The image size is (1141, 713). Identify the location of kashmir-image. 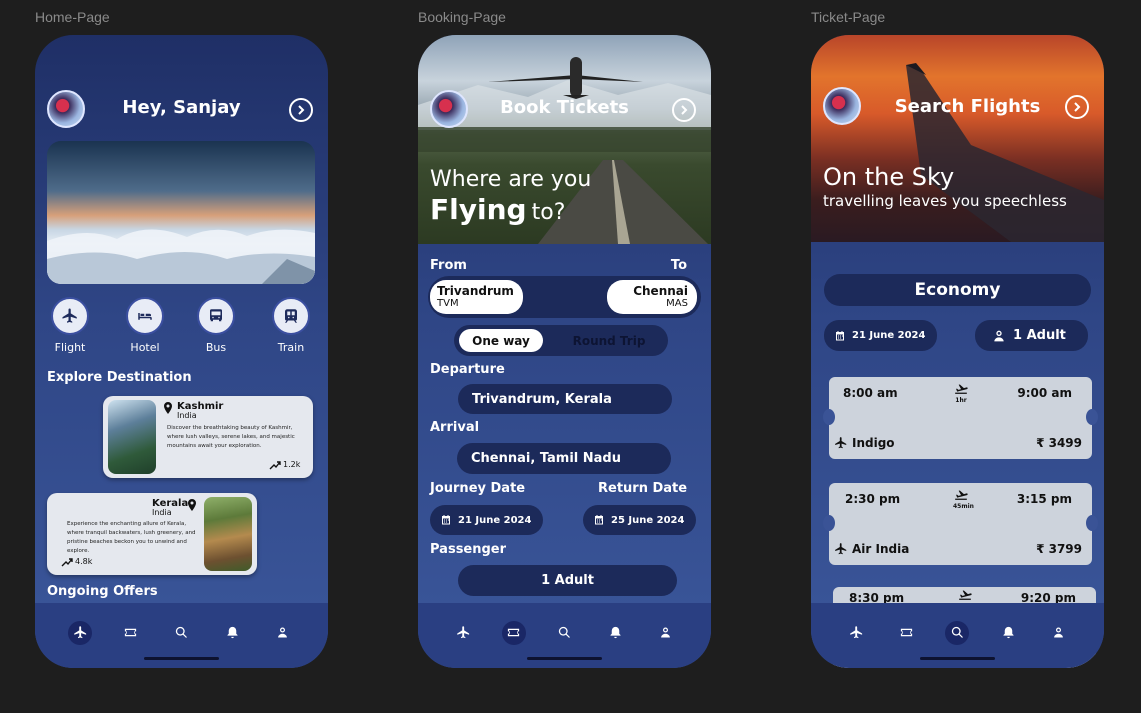
(132, 437).